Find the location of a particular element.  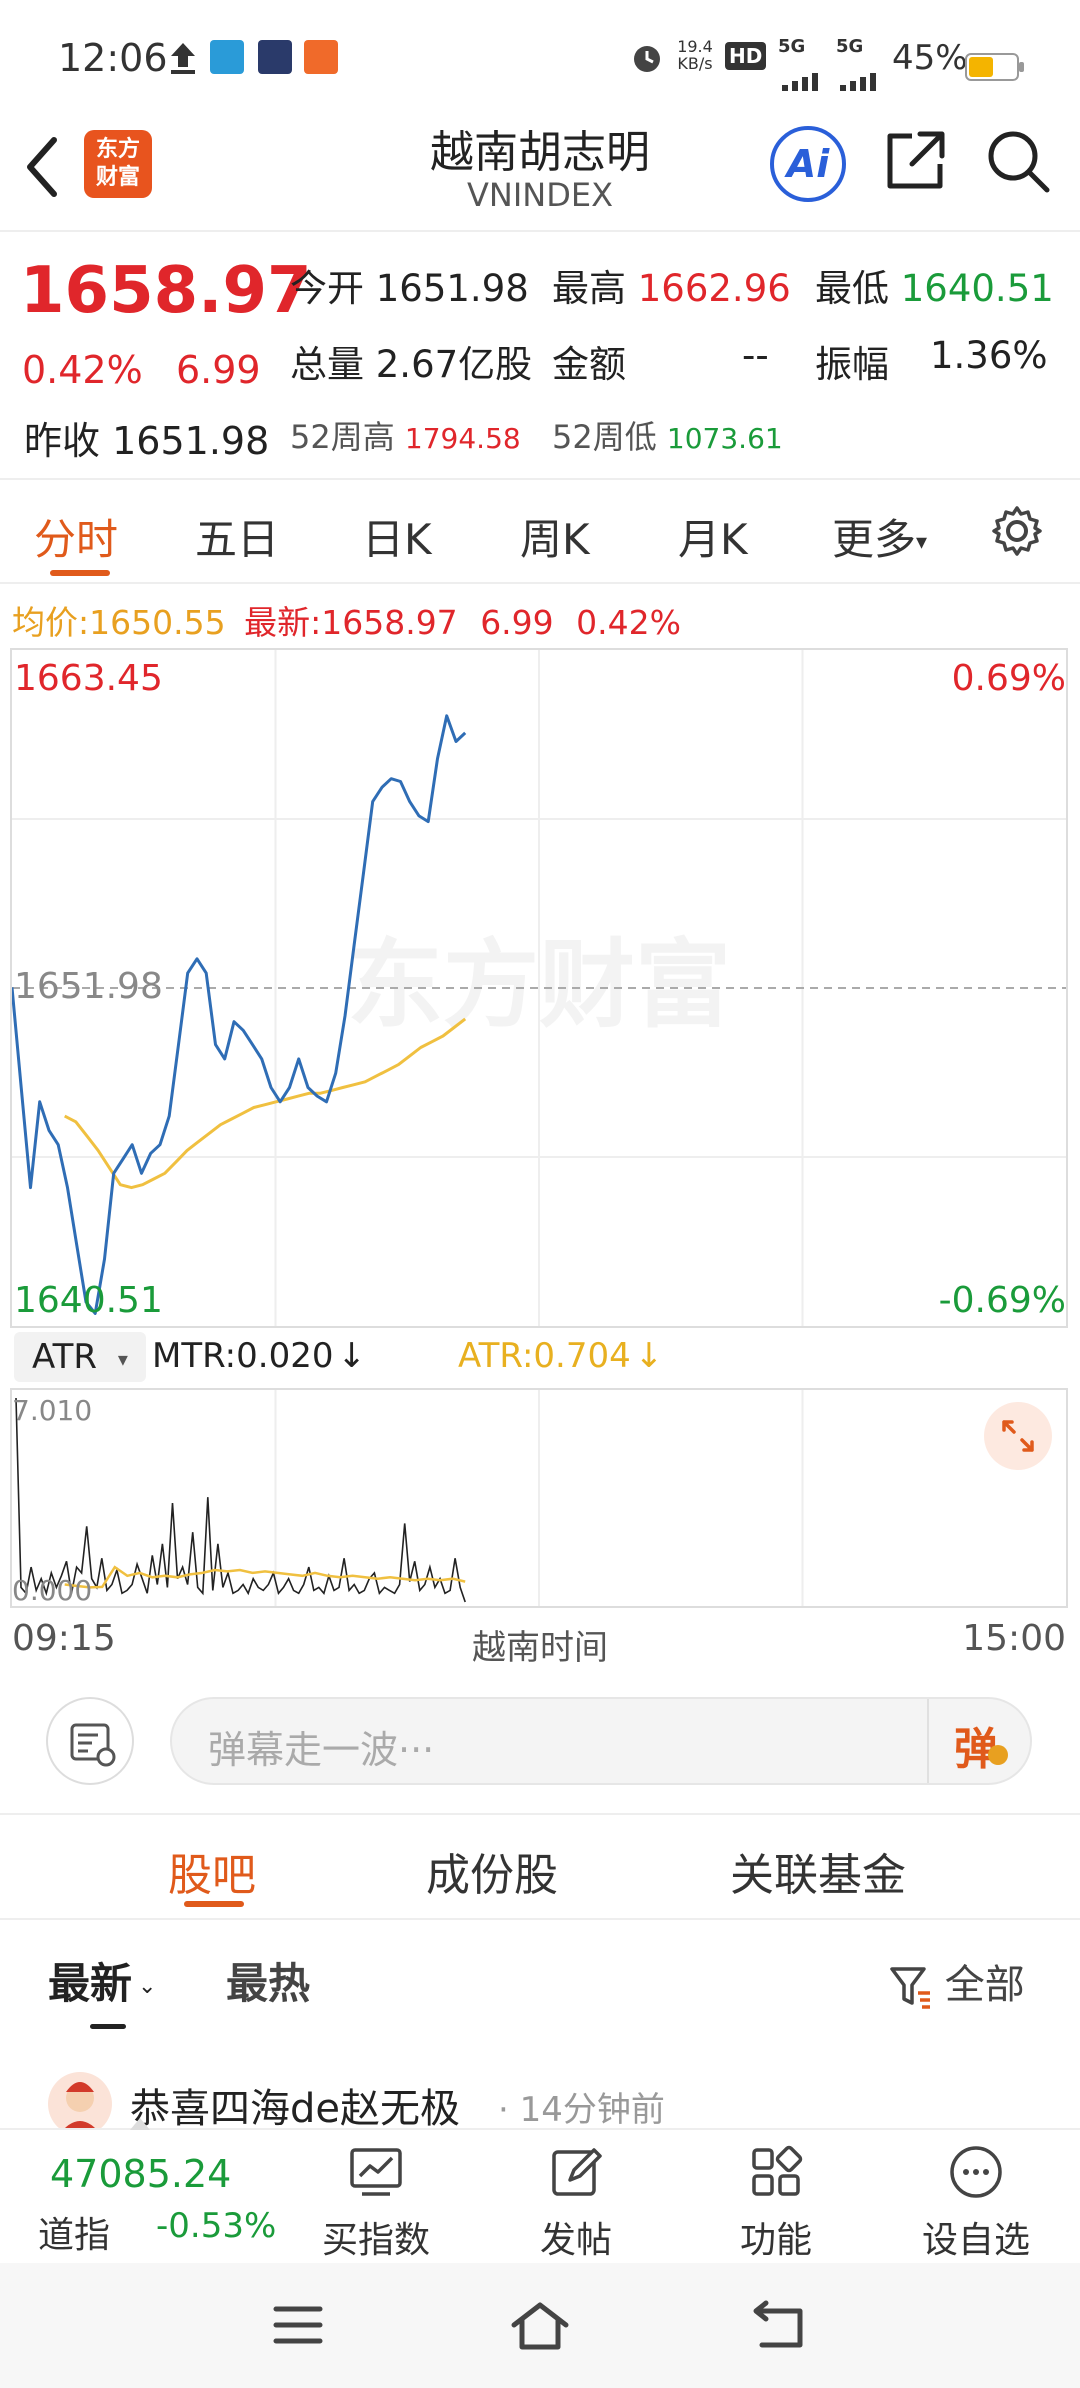

avatar is located at coordinates (80, 2104).